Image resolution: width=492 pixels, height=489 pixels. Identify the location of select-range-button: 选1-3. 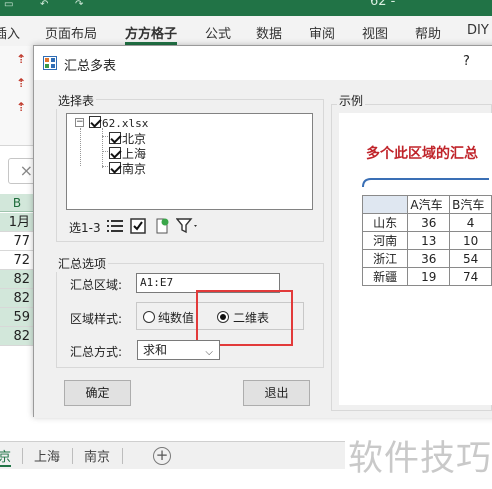
(85, 227).